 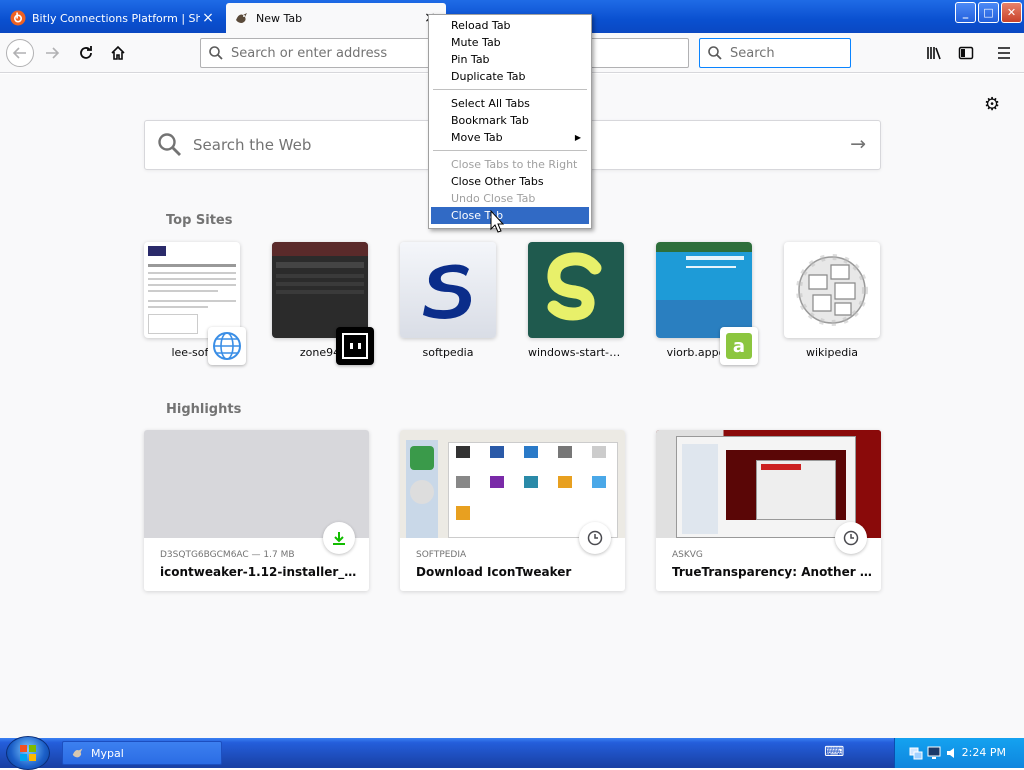 What do you see at coordinates (514, 164) in the screenshot?
I see `menu-item-close-tabs-right: Close Tabs to the Right` at bounding box center [514, 164].